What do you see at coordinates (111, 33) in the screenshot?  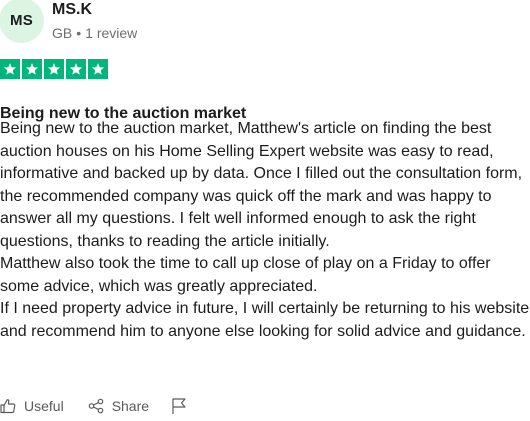 I see `reviewer-review-count: 1 review` at bounding box center [111, 33].